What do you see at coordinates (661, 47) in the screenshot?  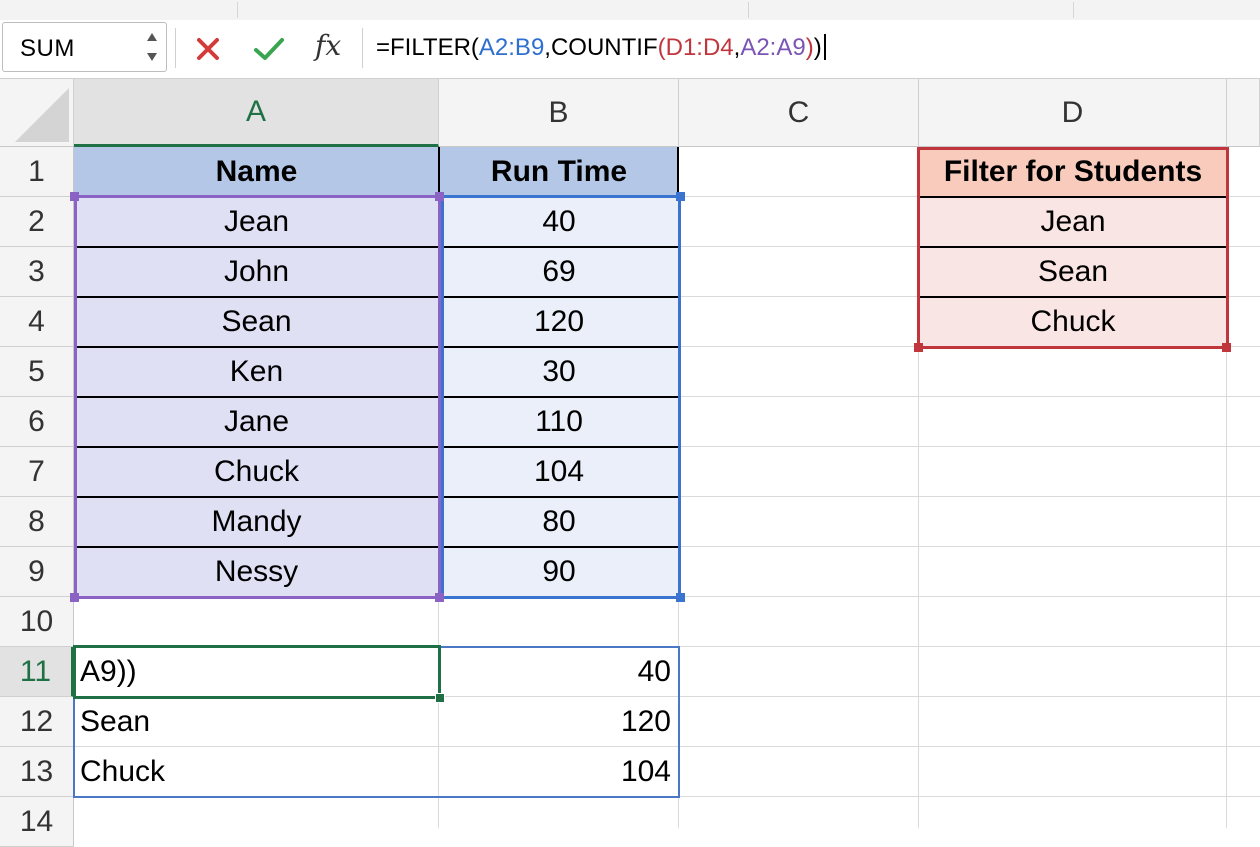 I see `formula-paren: (` at bounding box center [661, 47].